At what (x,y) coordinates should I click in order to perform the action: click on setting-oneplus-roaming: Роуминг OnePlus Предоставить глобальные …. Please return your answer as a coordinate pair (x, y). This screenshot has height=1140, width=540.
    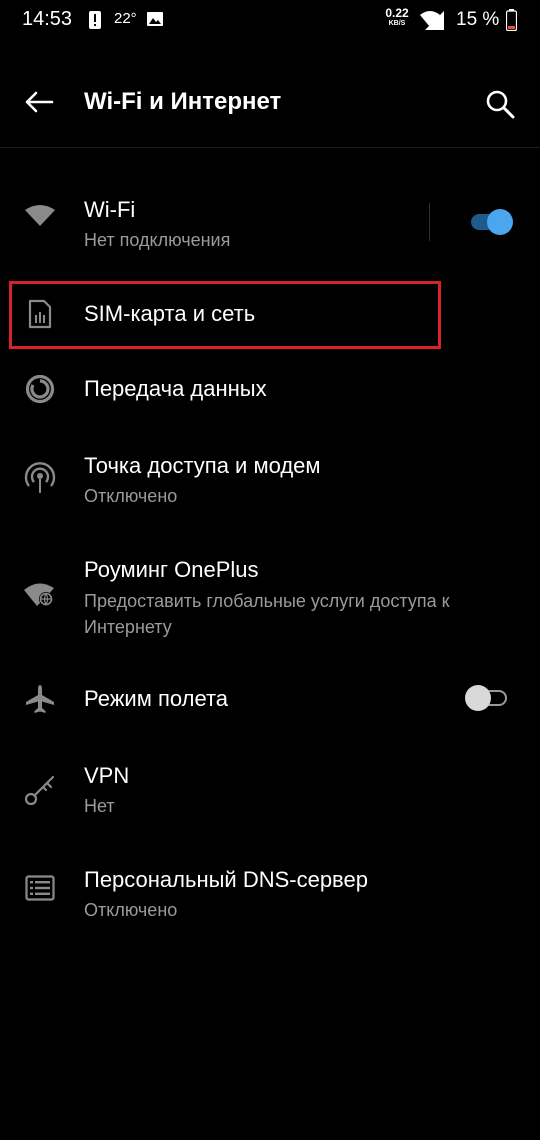
    Looking at the image, I should click on (270, 594).